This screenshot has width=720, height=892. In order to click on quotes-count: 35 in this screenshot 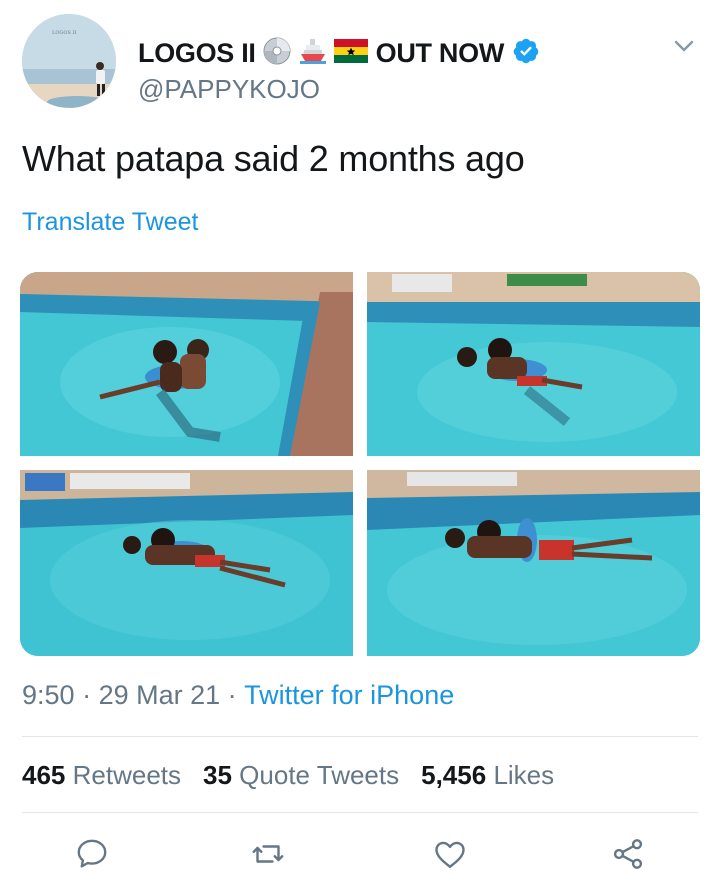, I will do `click(217, 775)`.